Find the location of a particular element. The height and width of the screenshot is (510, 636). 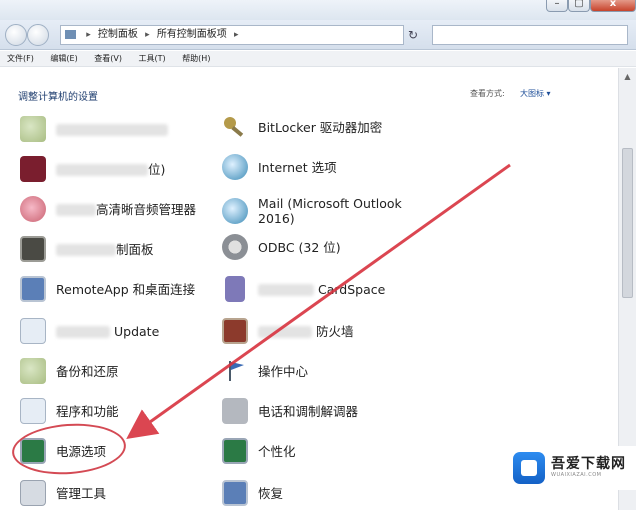

page-title: 调整计算机的设置 is located at coordinates (58, 97).